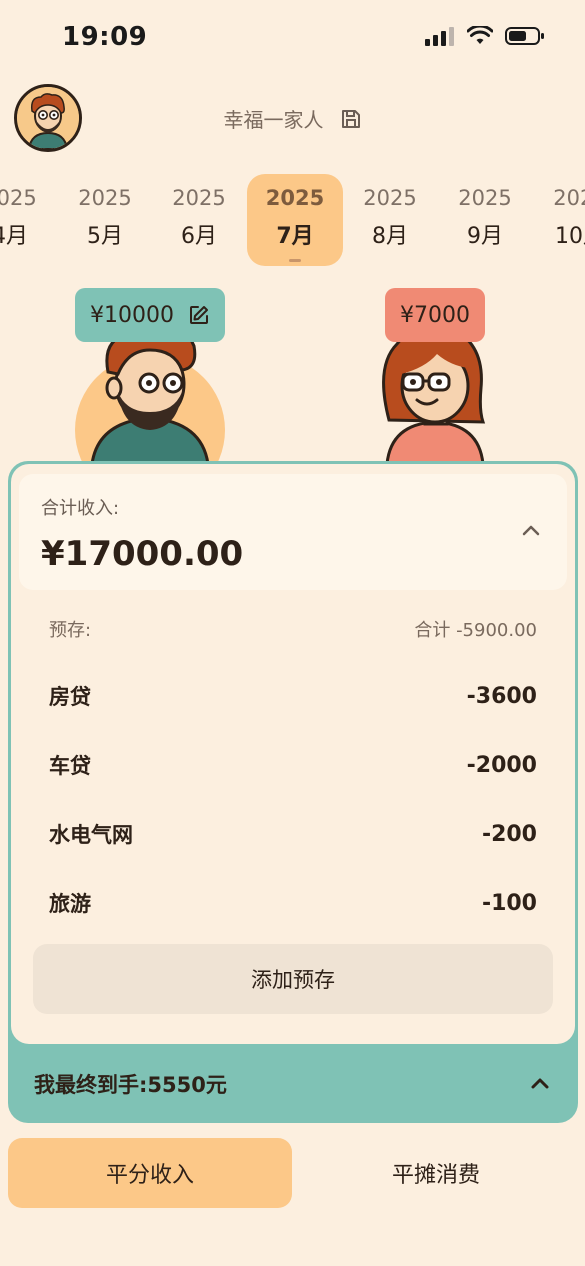 Image resolution: width=585 pixels, height=1266 pixels. What do you see at coordinates (293, 834) in the screenshot?
I see `list-item: 水电气网 -200` at bounding box center [293, 834].